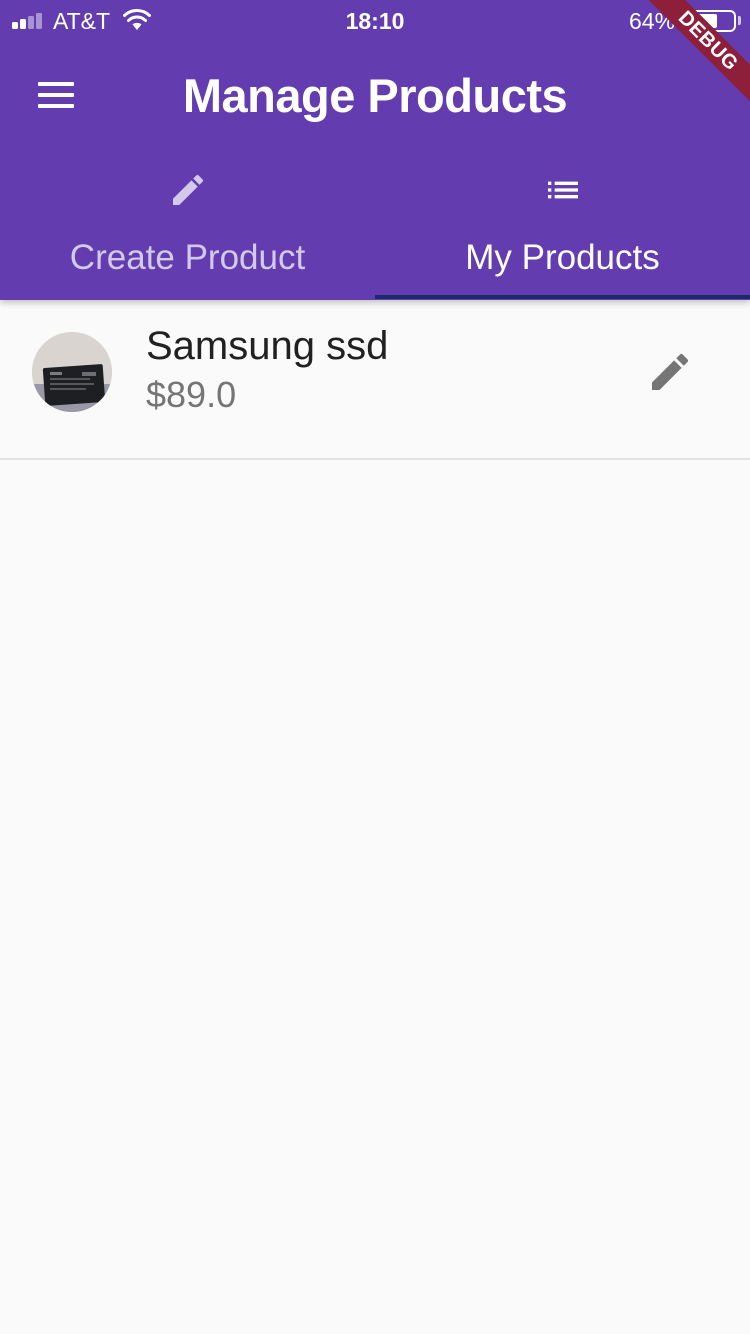 This screenshot has width=750, height=1334. What do you see at coordinates (562, 190) in the screenshot?
I see `list-icon` at bounding box center [562, 190].